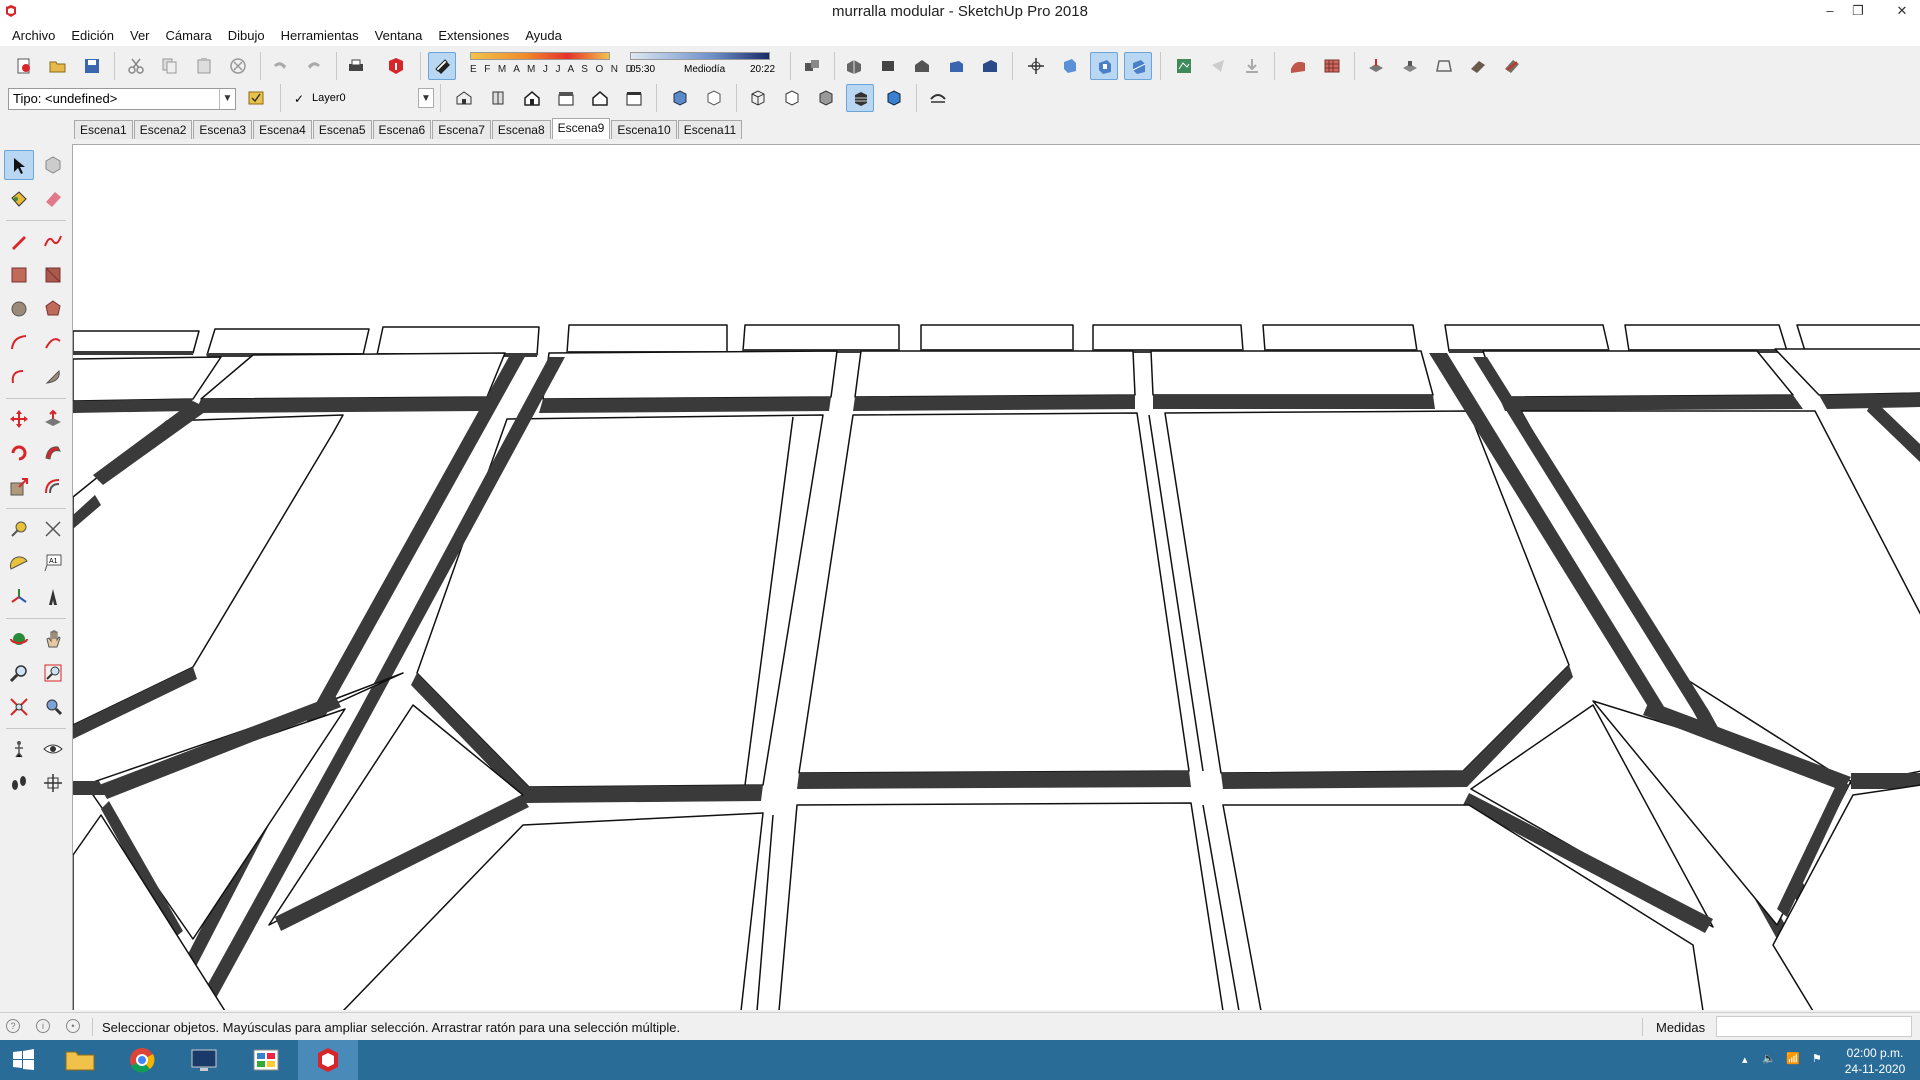 Image resolution: width=1920 pixels, height=1080 pixels. Describe the element at coordinates (24, 66) in the screenshot. I see `new-file-button` at that location.